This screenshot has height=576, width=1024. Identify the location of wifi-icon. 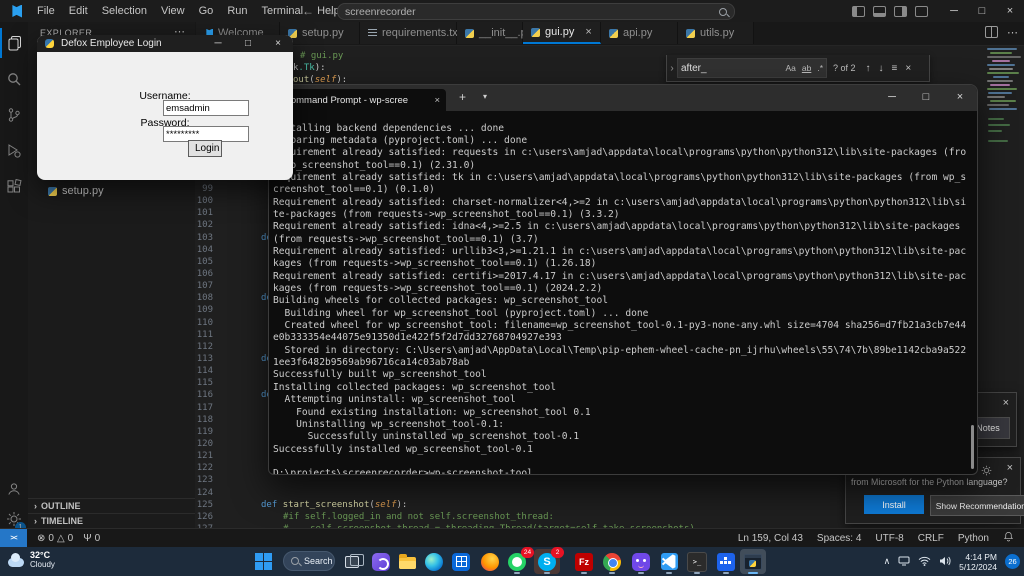
(924, 562).